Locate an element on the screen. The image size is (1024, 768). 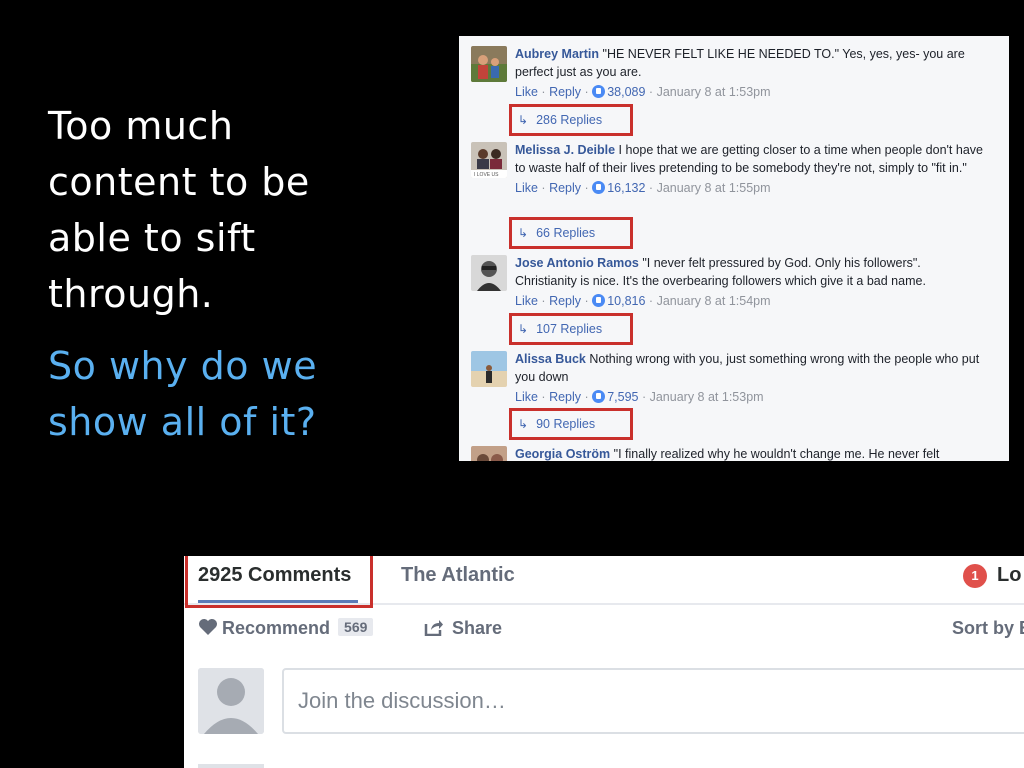
slide-gap is located at coordinates (198, 330).